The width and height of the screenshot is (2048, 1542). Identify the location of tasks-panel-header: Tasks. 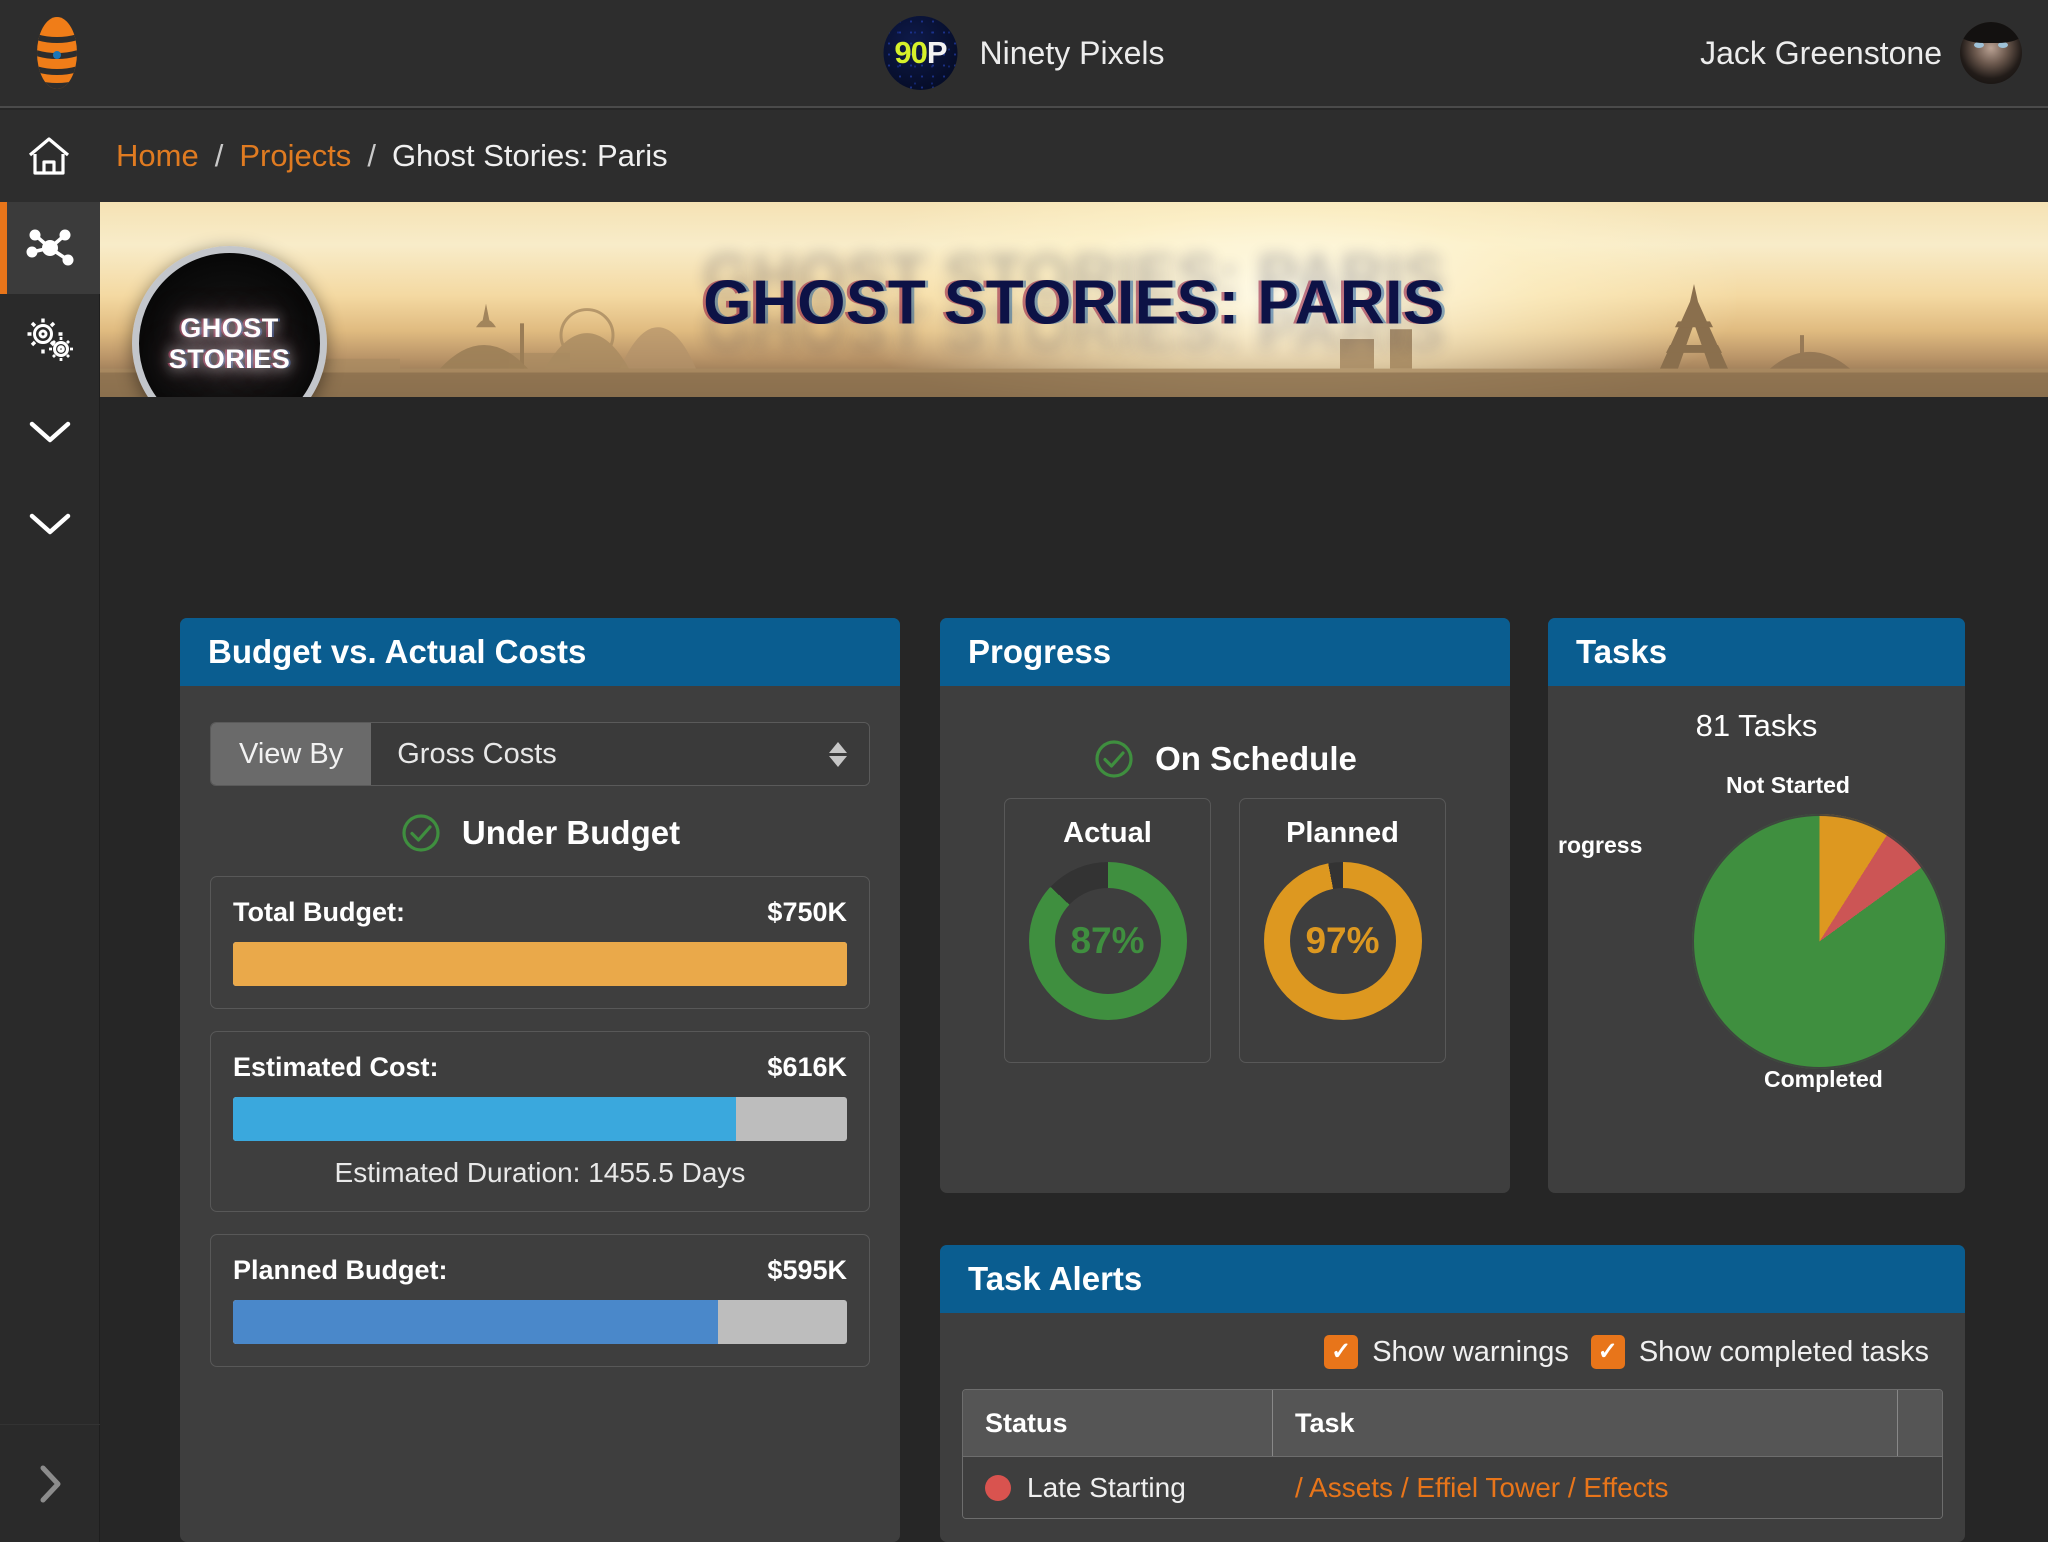
(1756, 652).